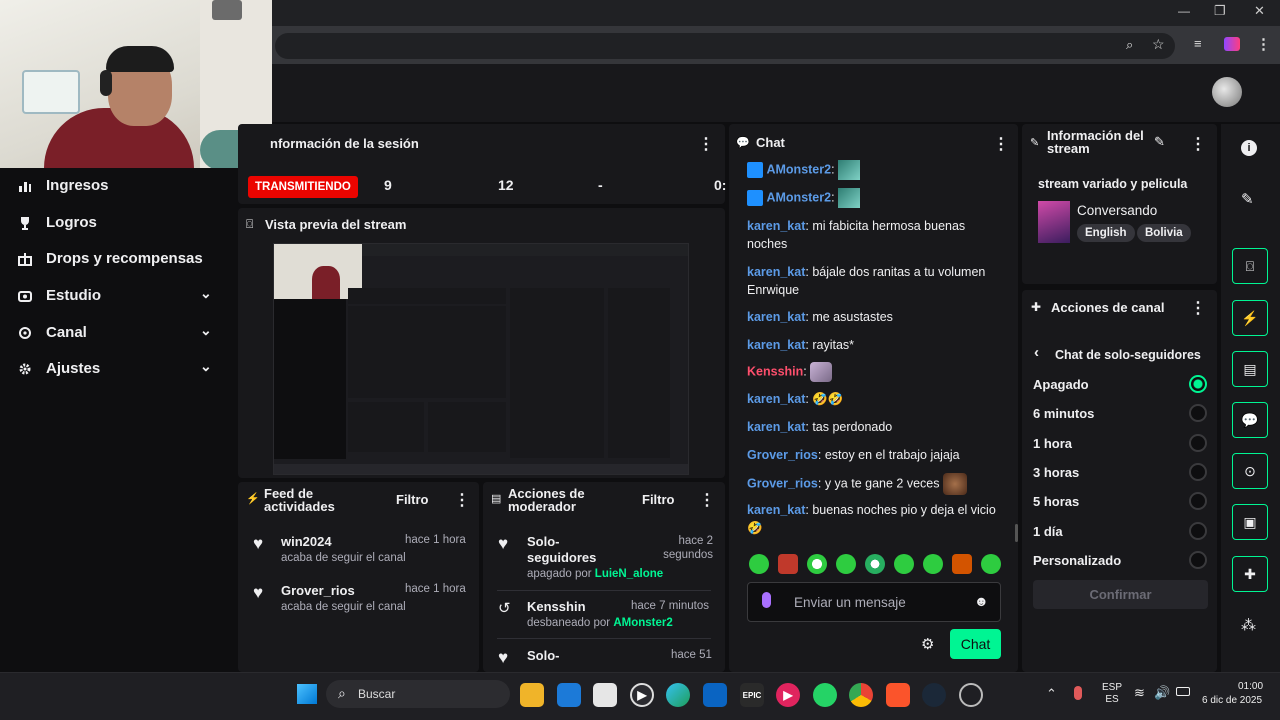 The image size is (1280, 720). Describe the element at coordinates (1250, 574) in the screenshot. I see `quick-action-wrench: ✚` at that location.